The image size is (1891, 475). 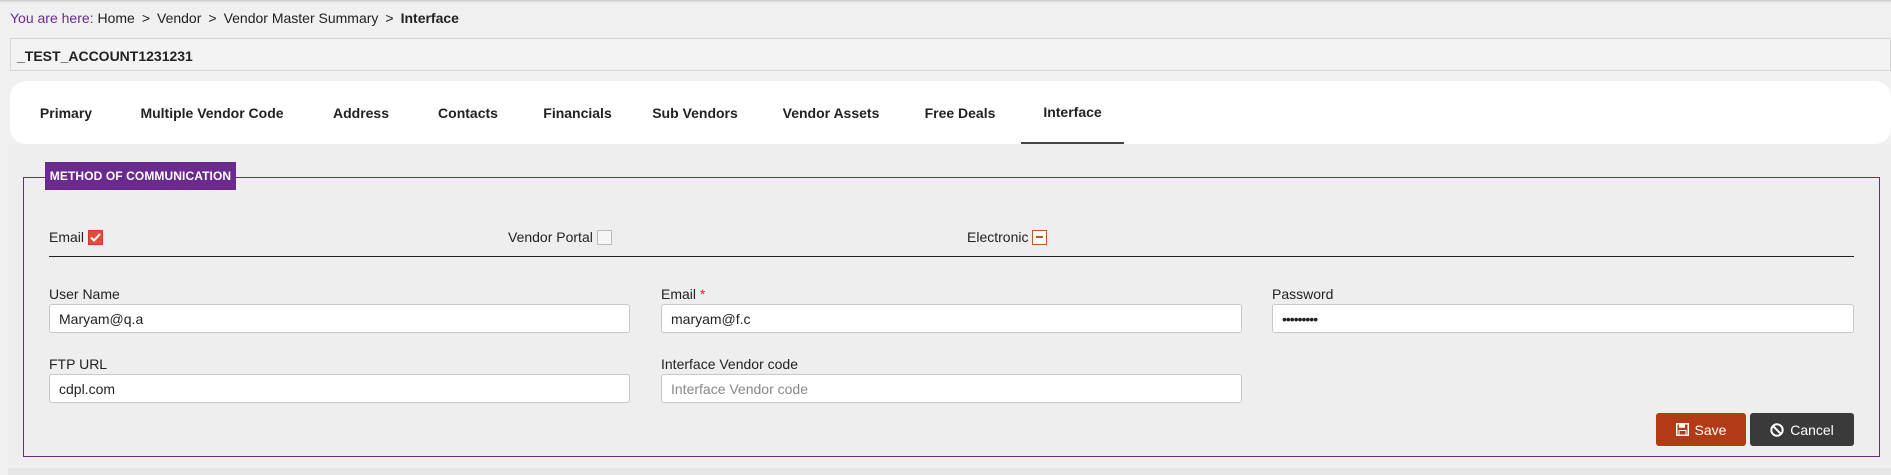 What do you see at coordinates (550, 237) in the screenshot?
I see `method-vendor-portal-label: Vendor Portal` at bounding box center [550, 237].